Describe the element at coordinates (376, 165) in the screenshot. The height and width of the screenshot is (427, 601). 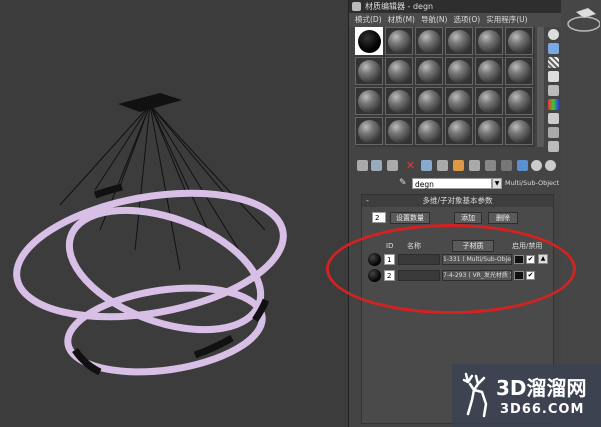
I see `put-to-scene-icon` at that location.